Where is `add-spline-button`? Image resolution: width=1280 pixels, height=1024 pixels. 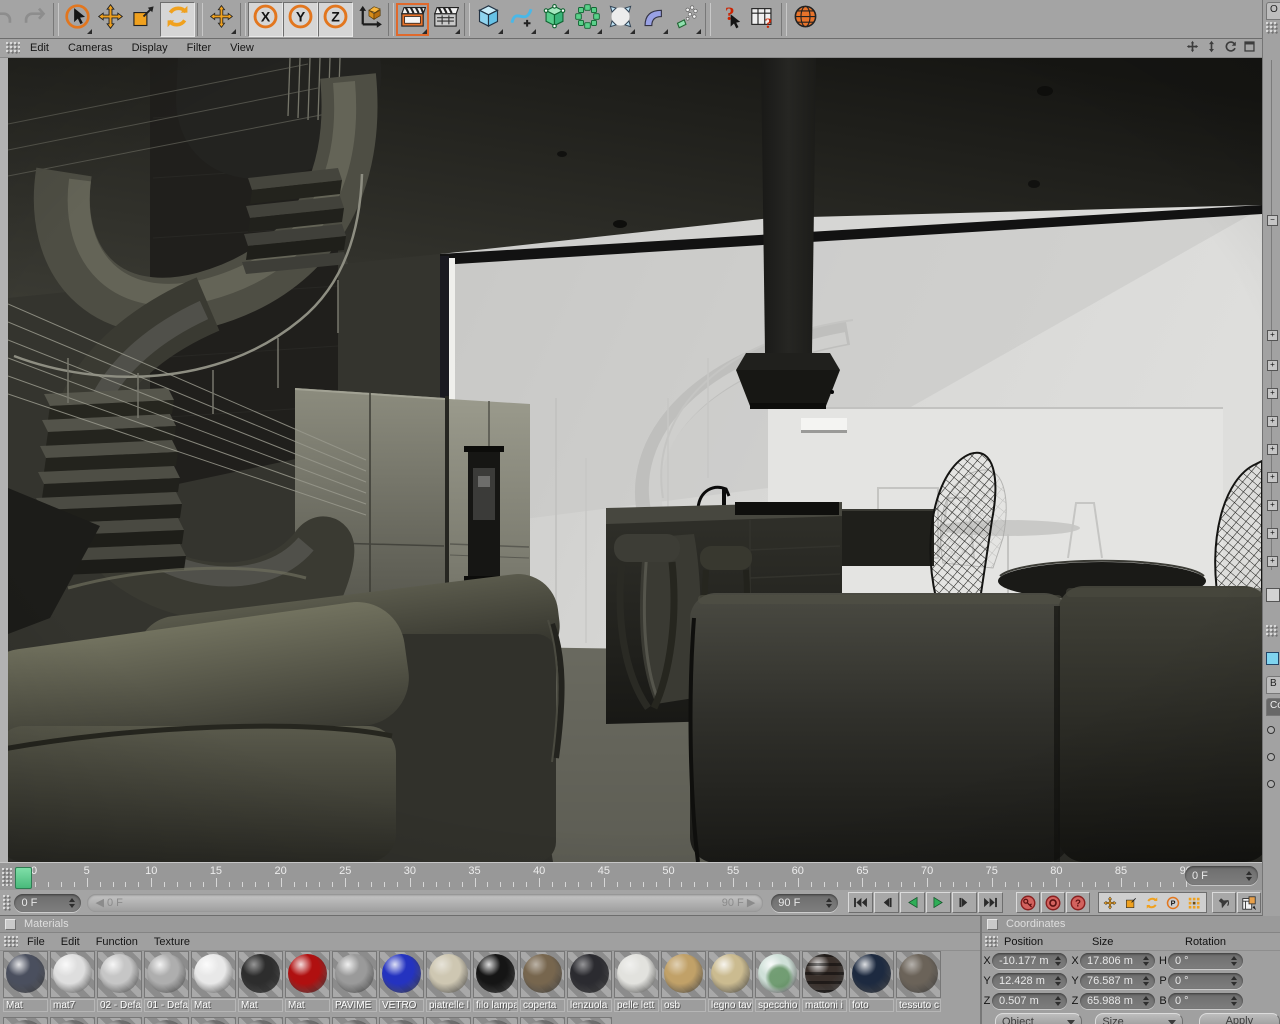
add-spline-button is located at coordinates (521, 19).